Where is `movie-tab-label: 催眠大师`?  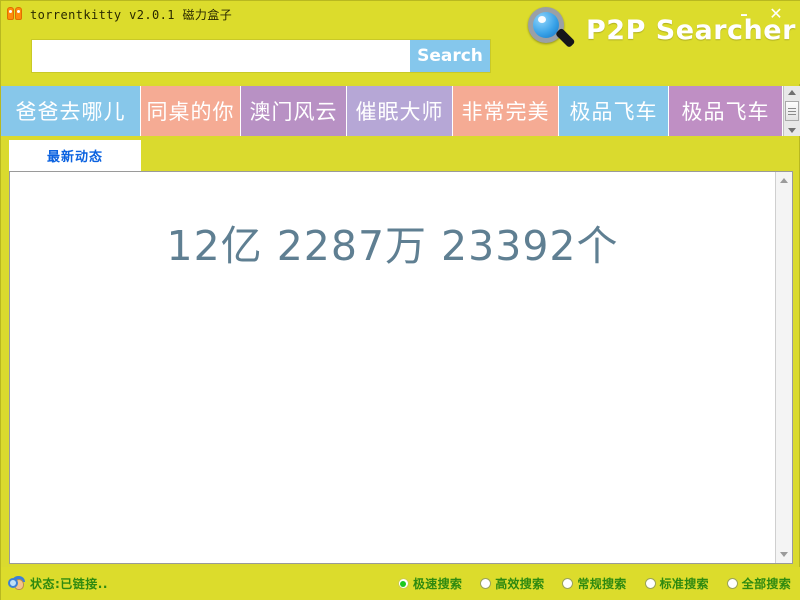
movie-tab-label: 催眠大师 is located at coordinates (399, 112).